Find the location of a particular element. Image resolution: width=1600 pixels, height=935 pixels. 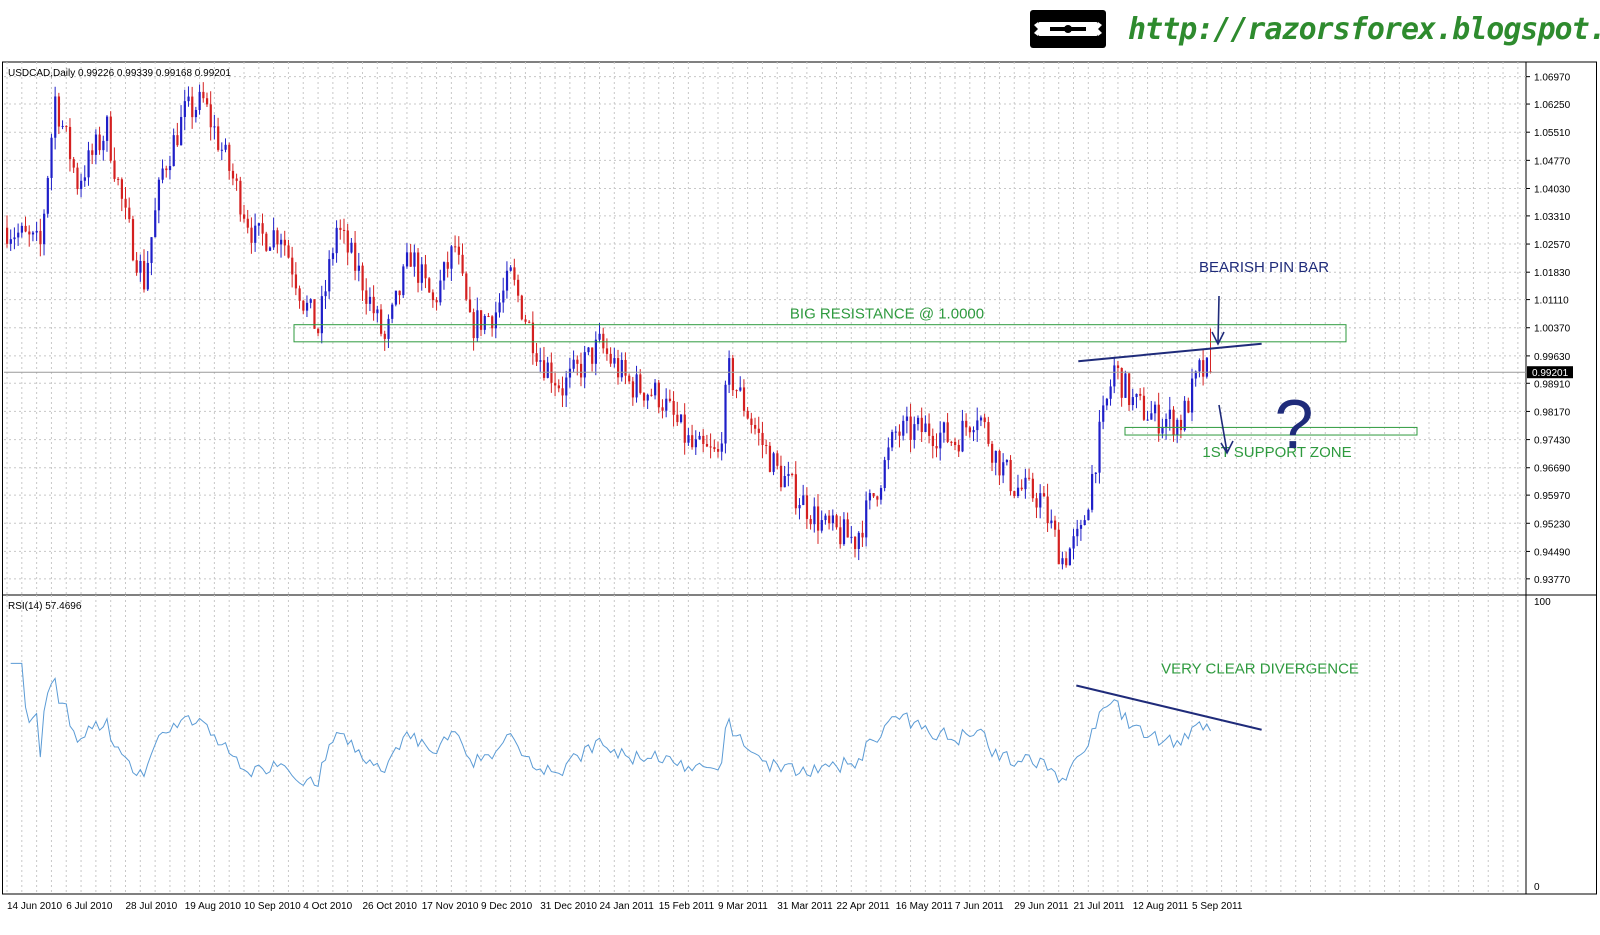

x-tick-label: 10 Sep 2010 is located at coordinates (272, 906).